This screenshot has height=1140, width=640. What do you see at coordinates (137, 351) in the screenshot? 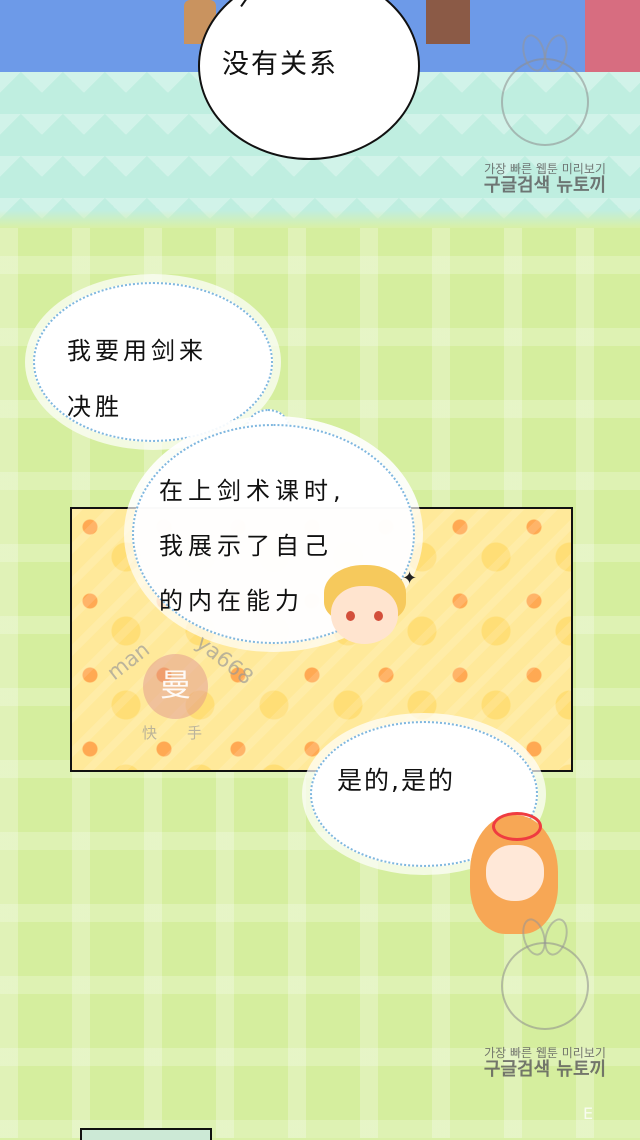
I see `cloud-line: 我要用剑来` at bounding box center [137, 351].